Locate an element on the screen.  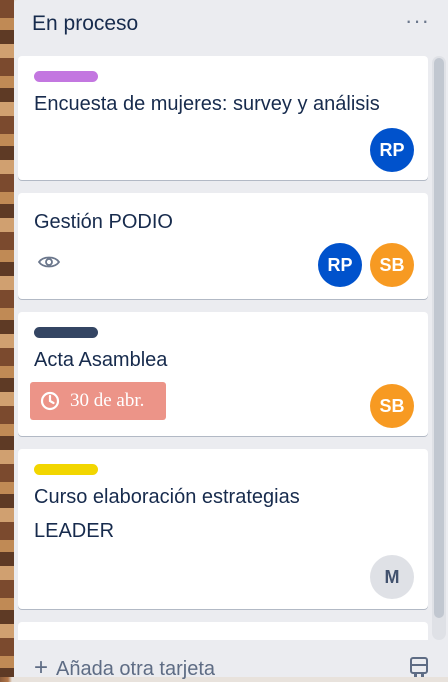
list-menu-button: ··· is located at coordinates (417, 21).